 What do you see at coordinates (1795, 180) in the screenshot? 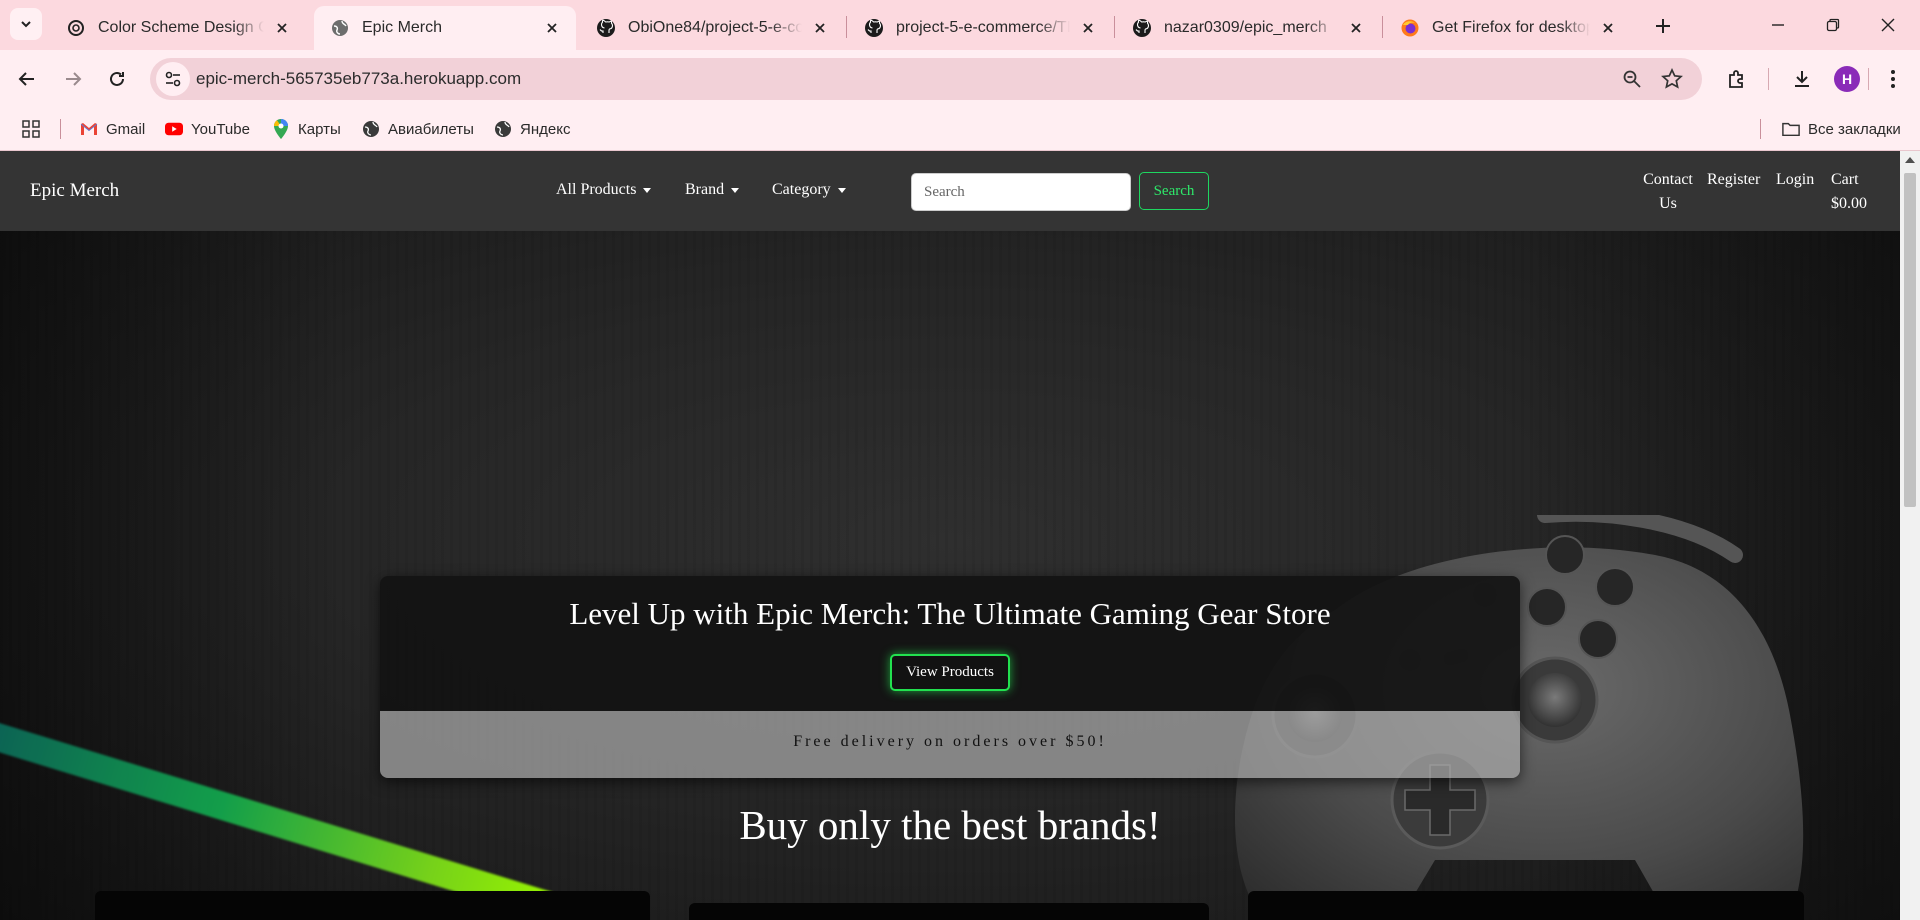
I see `login-link: Login` at bounding box center [1795, 180].